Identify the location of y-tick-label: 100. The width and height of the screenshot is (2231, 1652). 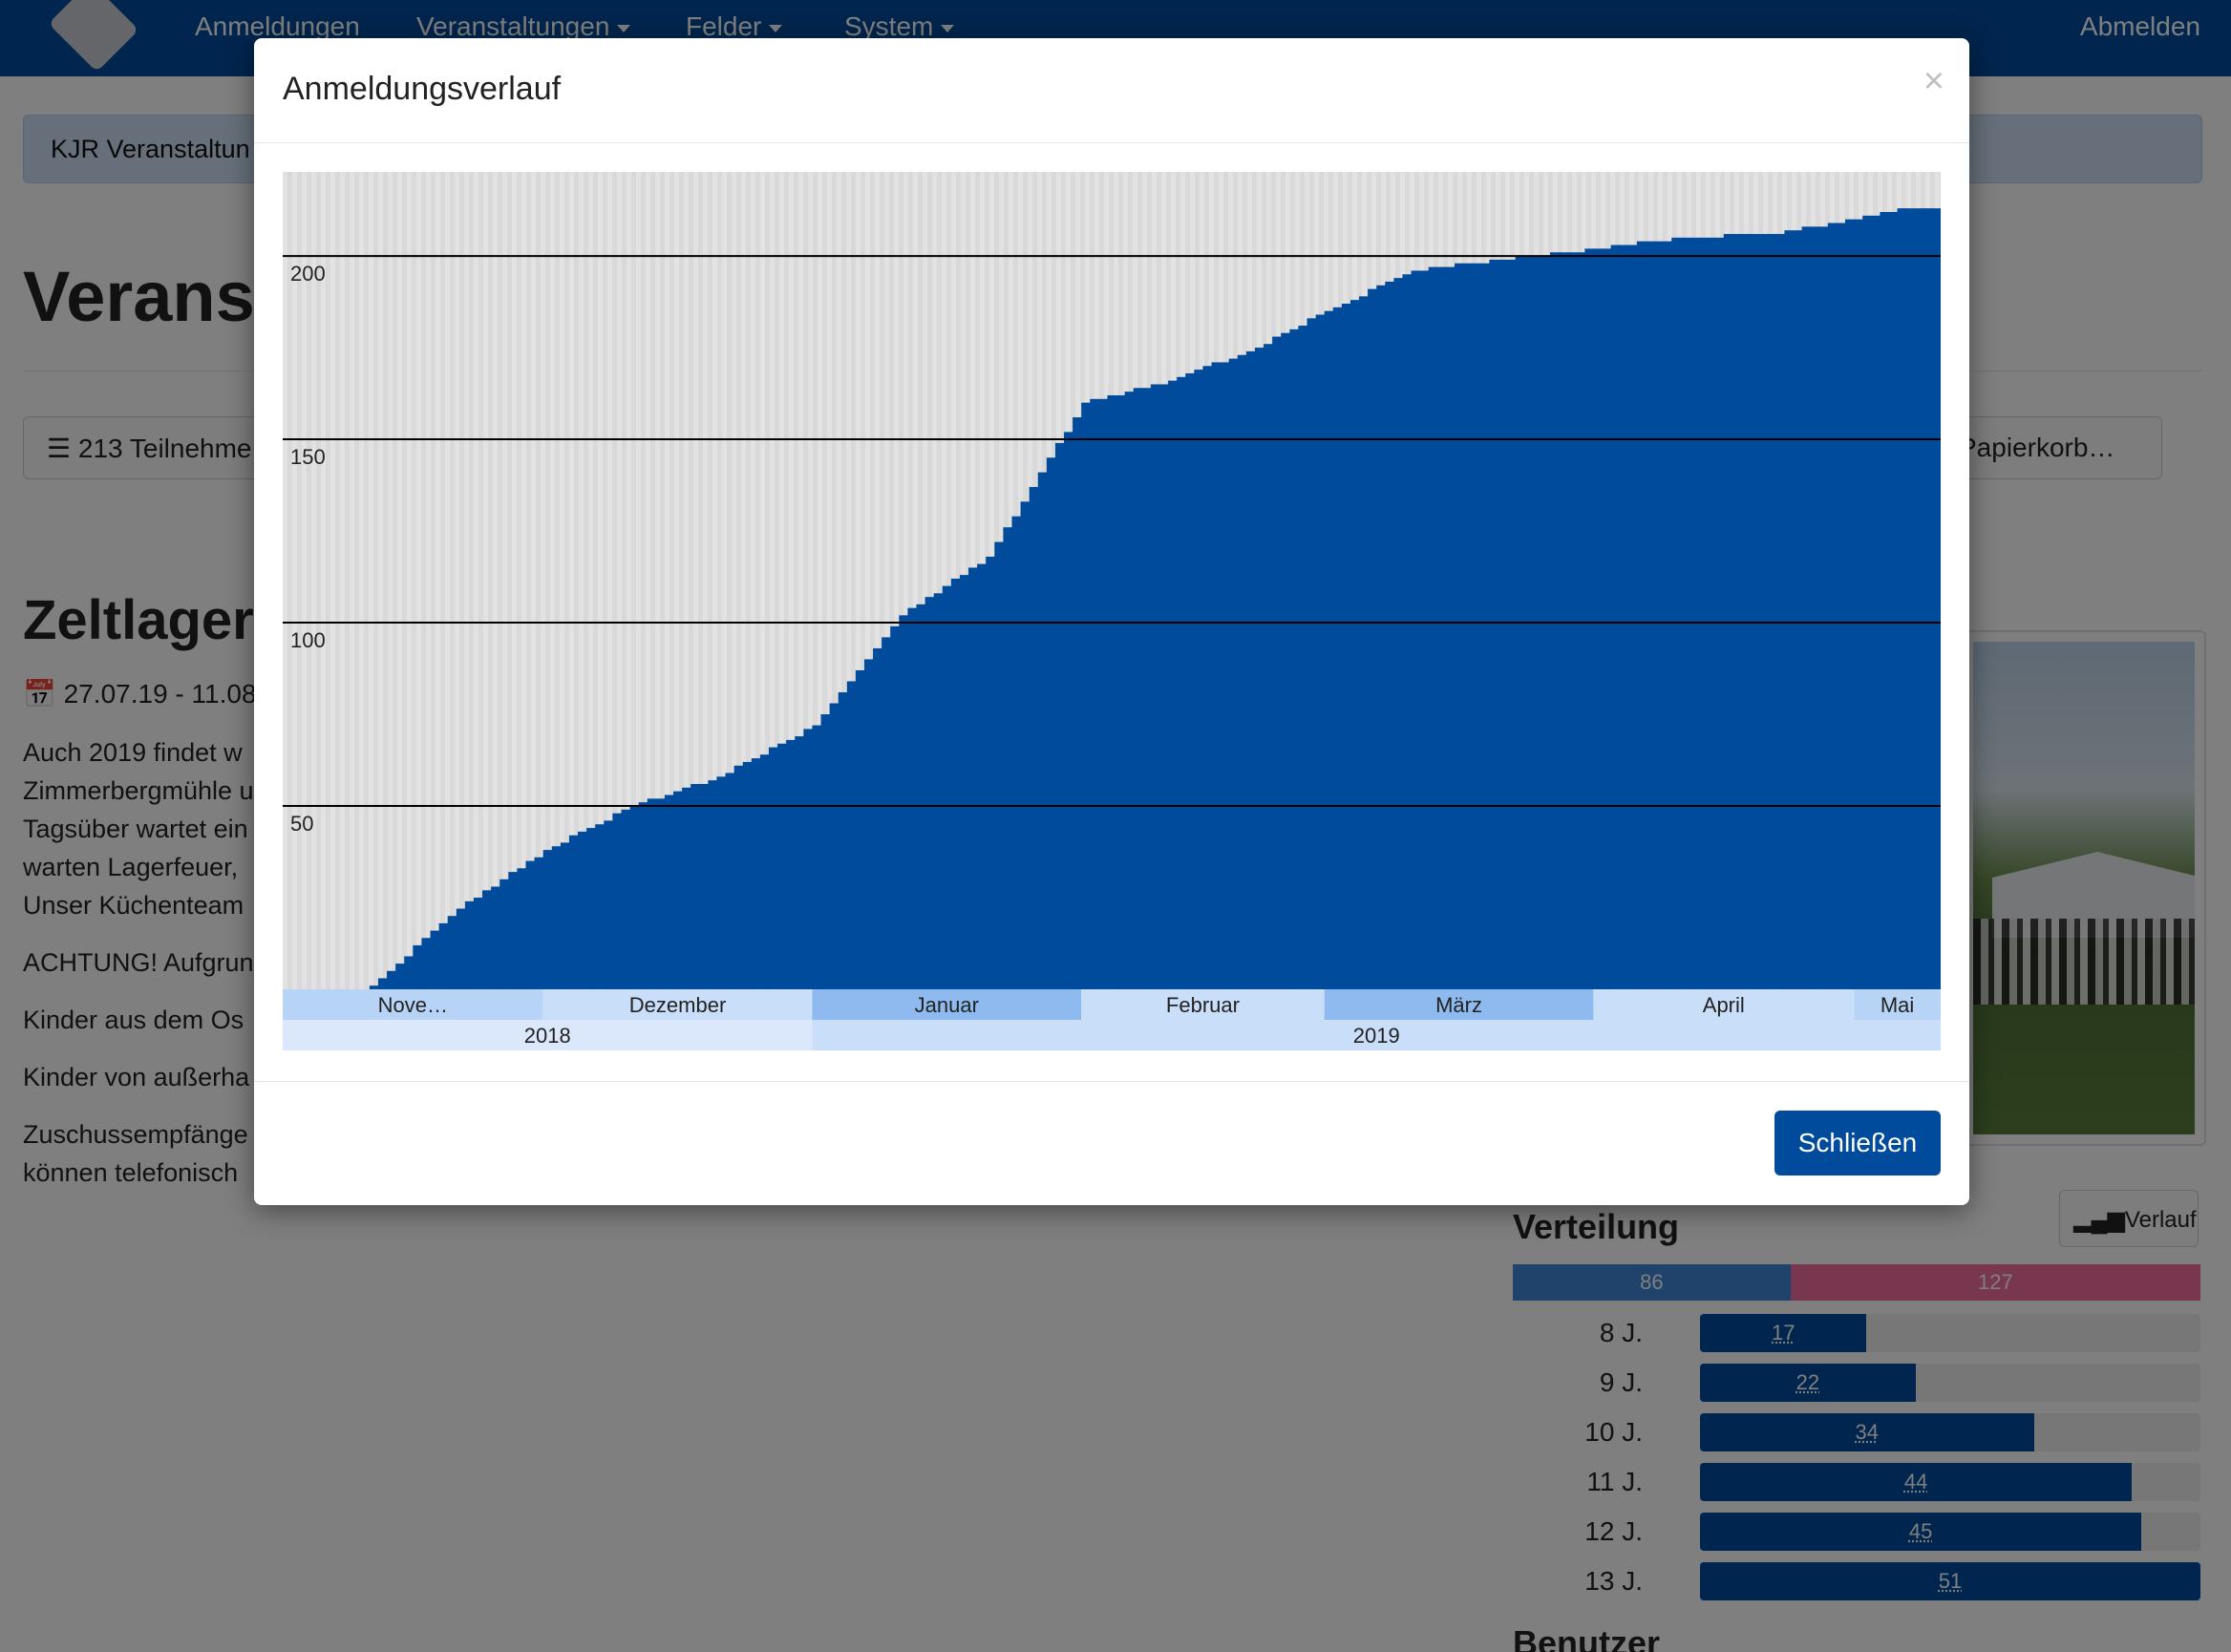
(308, 640).